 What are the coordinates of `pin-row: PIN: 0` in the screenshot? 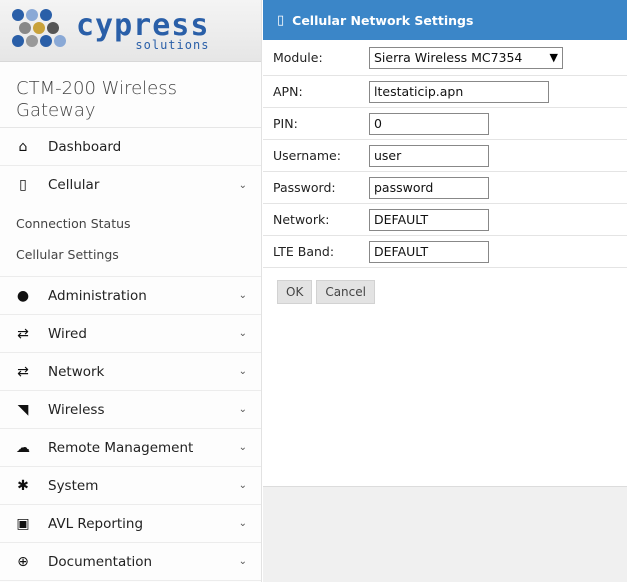 It's located at (445, 124).